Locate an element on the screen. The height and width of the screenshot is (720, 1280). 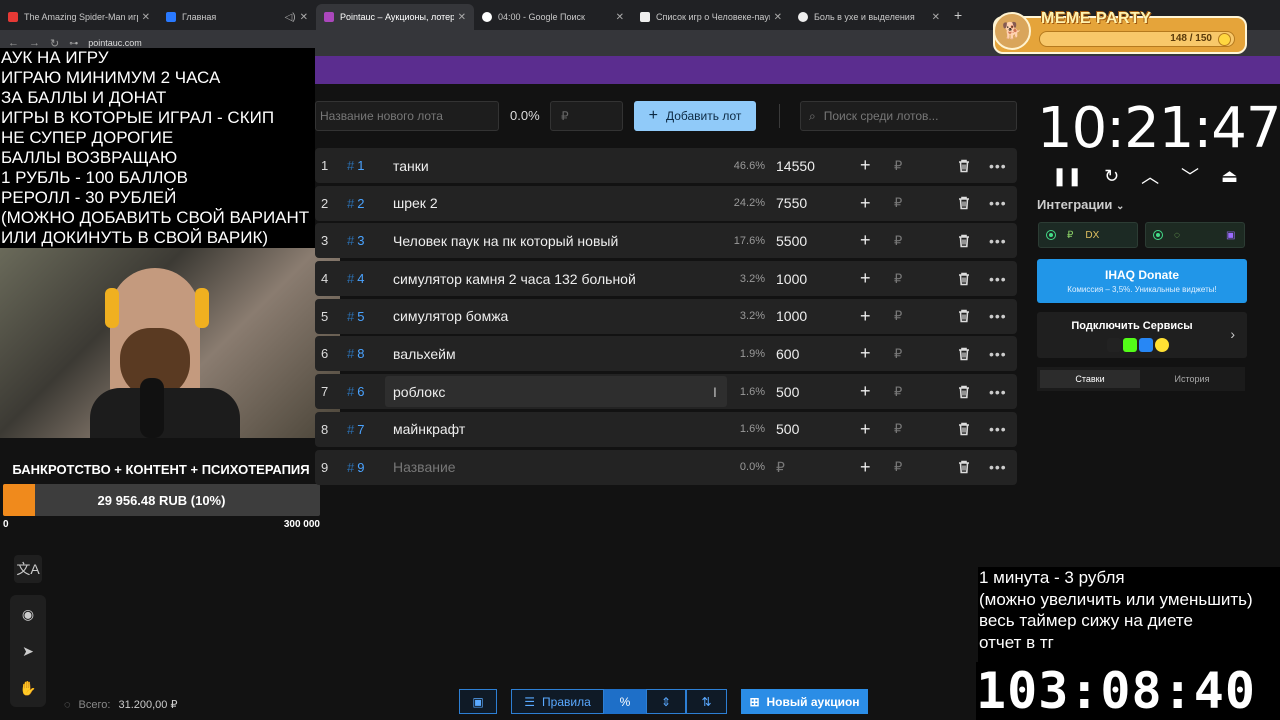
lot-amount: ₽ is located at coordinates (780, 467).